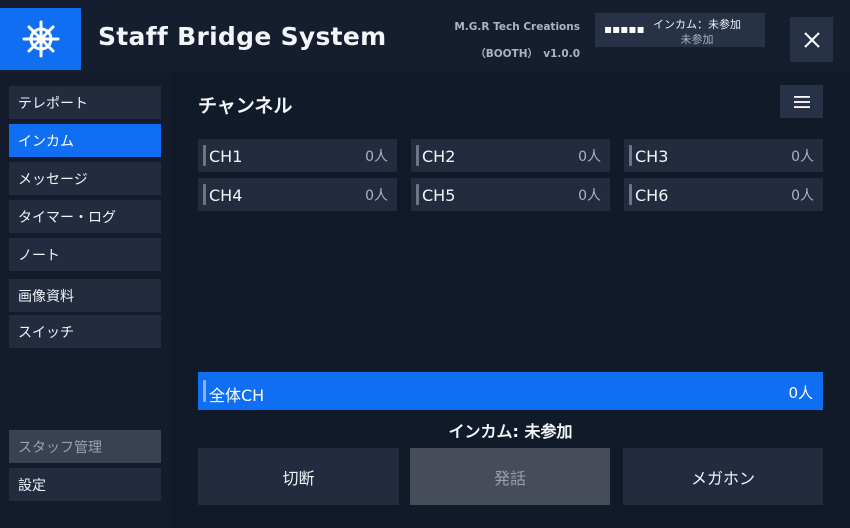 This screenshot has width=850, height=528. I want to click on ship-wheel-icon, so click(40, 39).